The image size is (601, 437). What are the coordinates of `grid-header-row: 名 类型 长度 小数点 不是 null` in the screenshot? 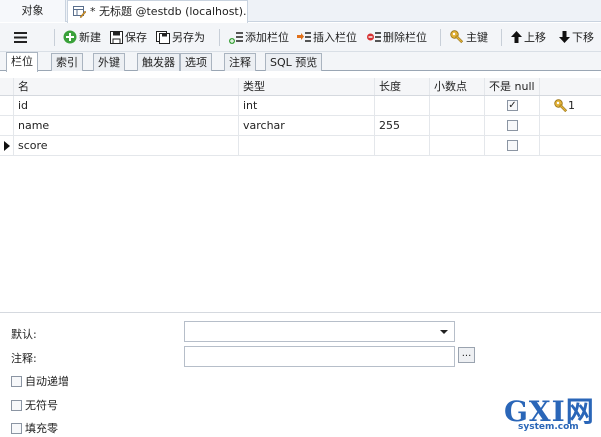 It's located at (300, 87).